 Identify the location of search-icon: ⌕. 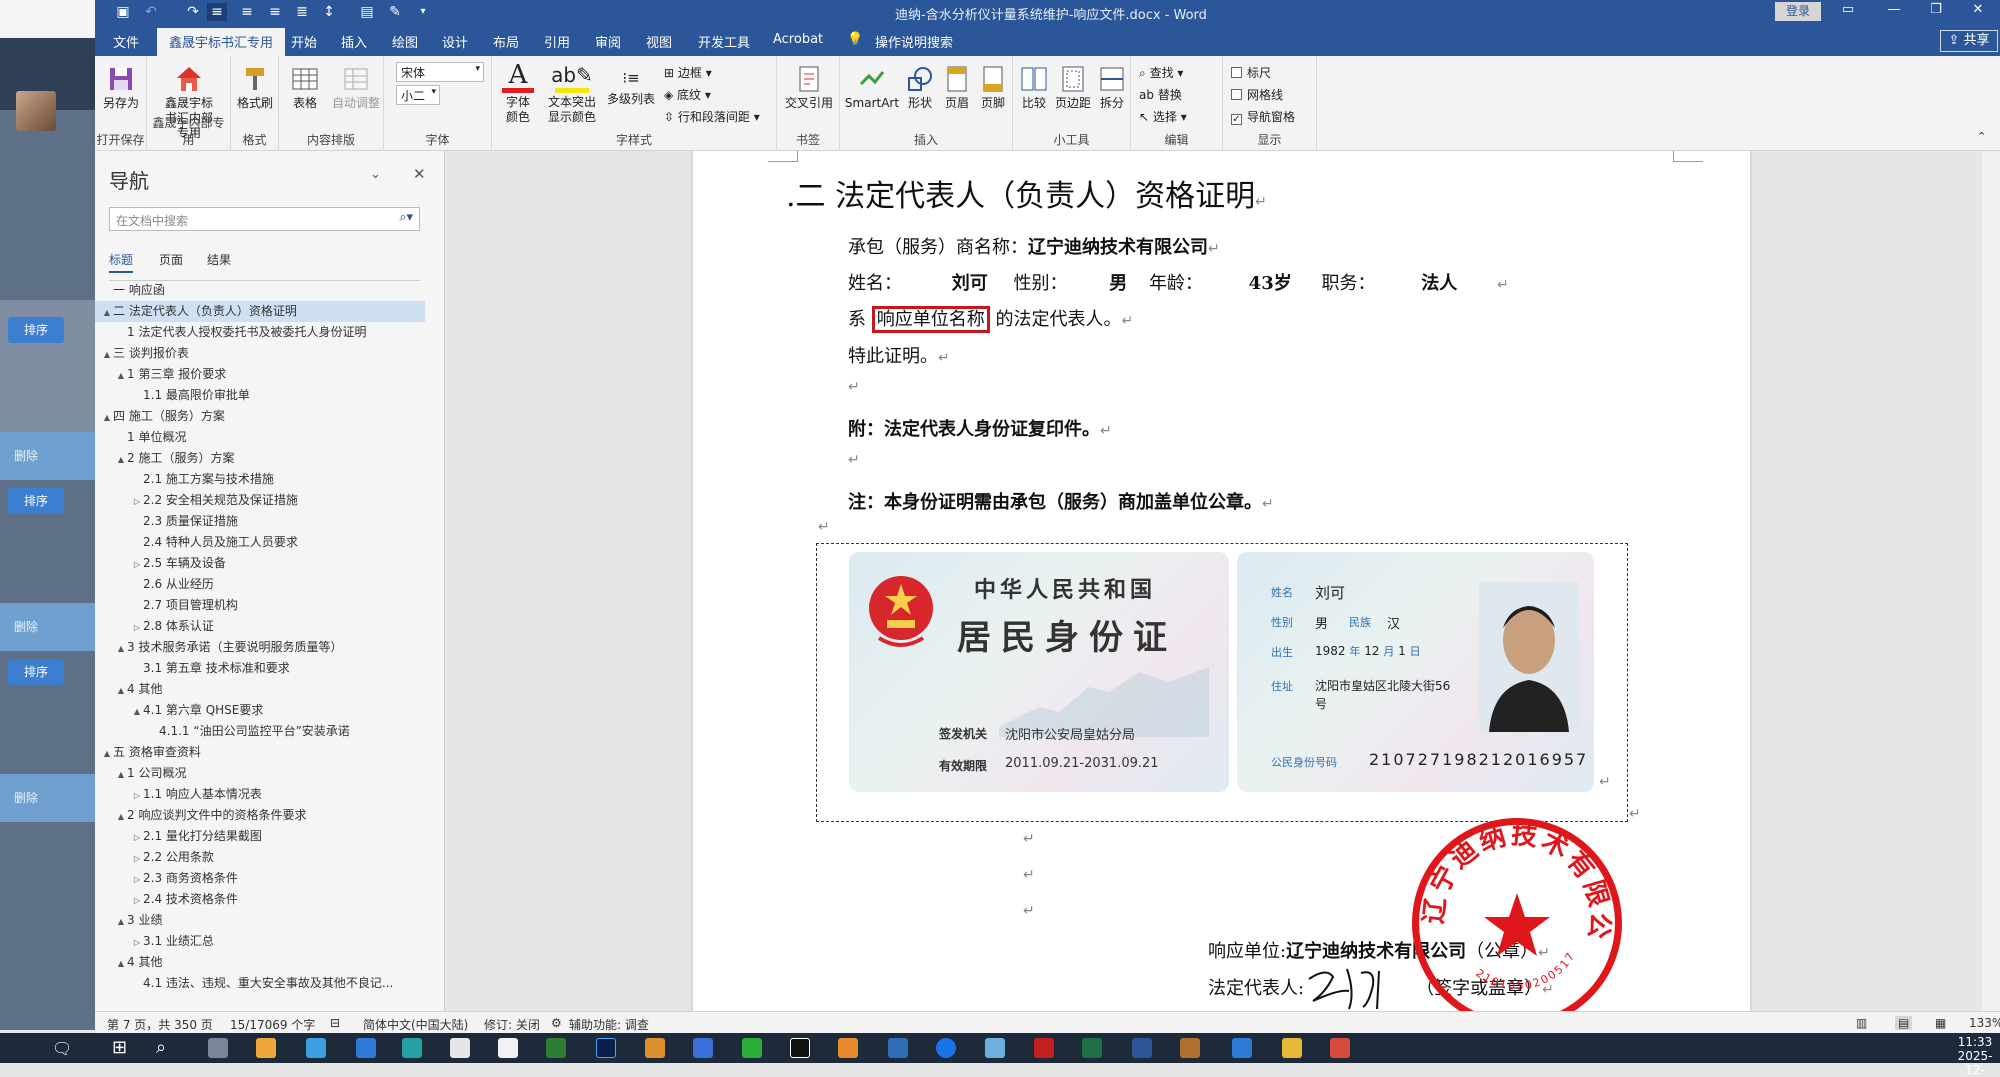
(161, 1047).